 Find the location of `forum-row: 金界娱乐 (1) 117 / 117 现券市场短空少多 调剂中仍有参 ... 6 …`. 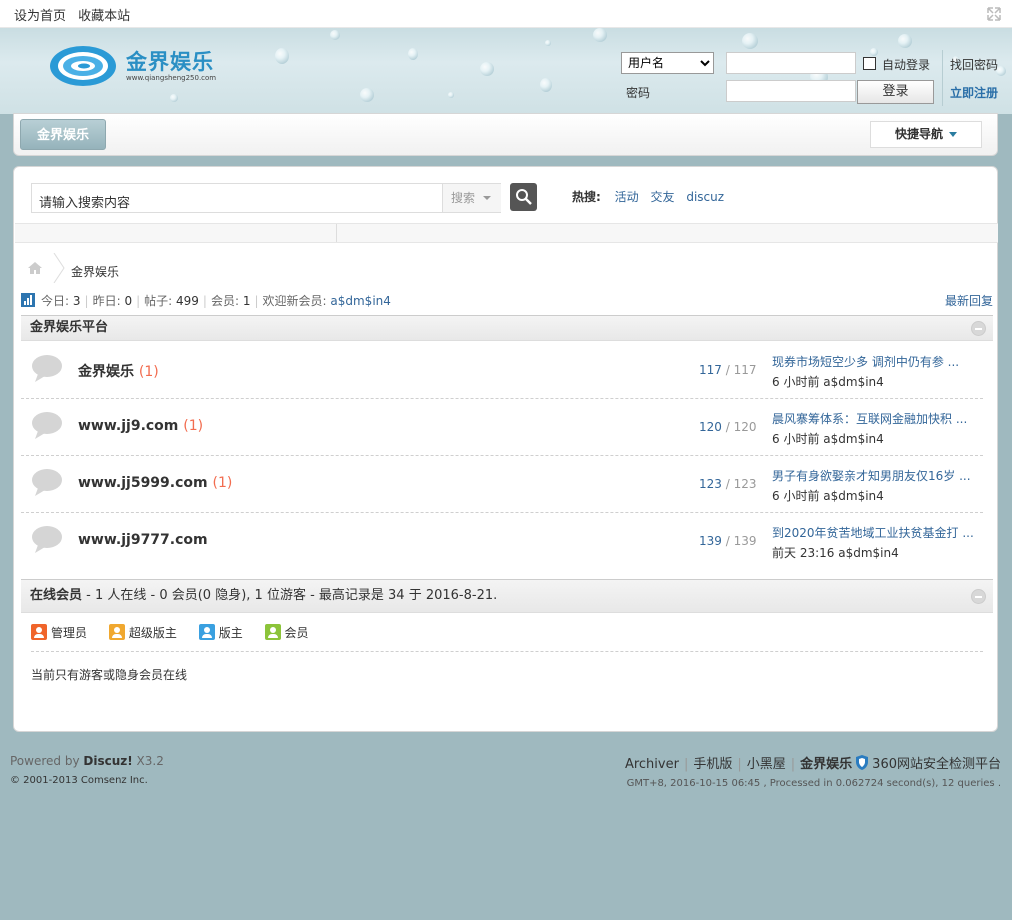

forum-row: 金界娱乐 (1) 117 / 117 现券市场短空少多 调剂中仍有参 ... 6 … is located at coordinates (502, 370).